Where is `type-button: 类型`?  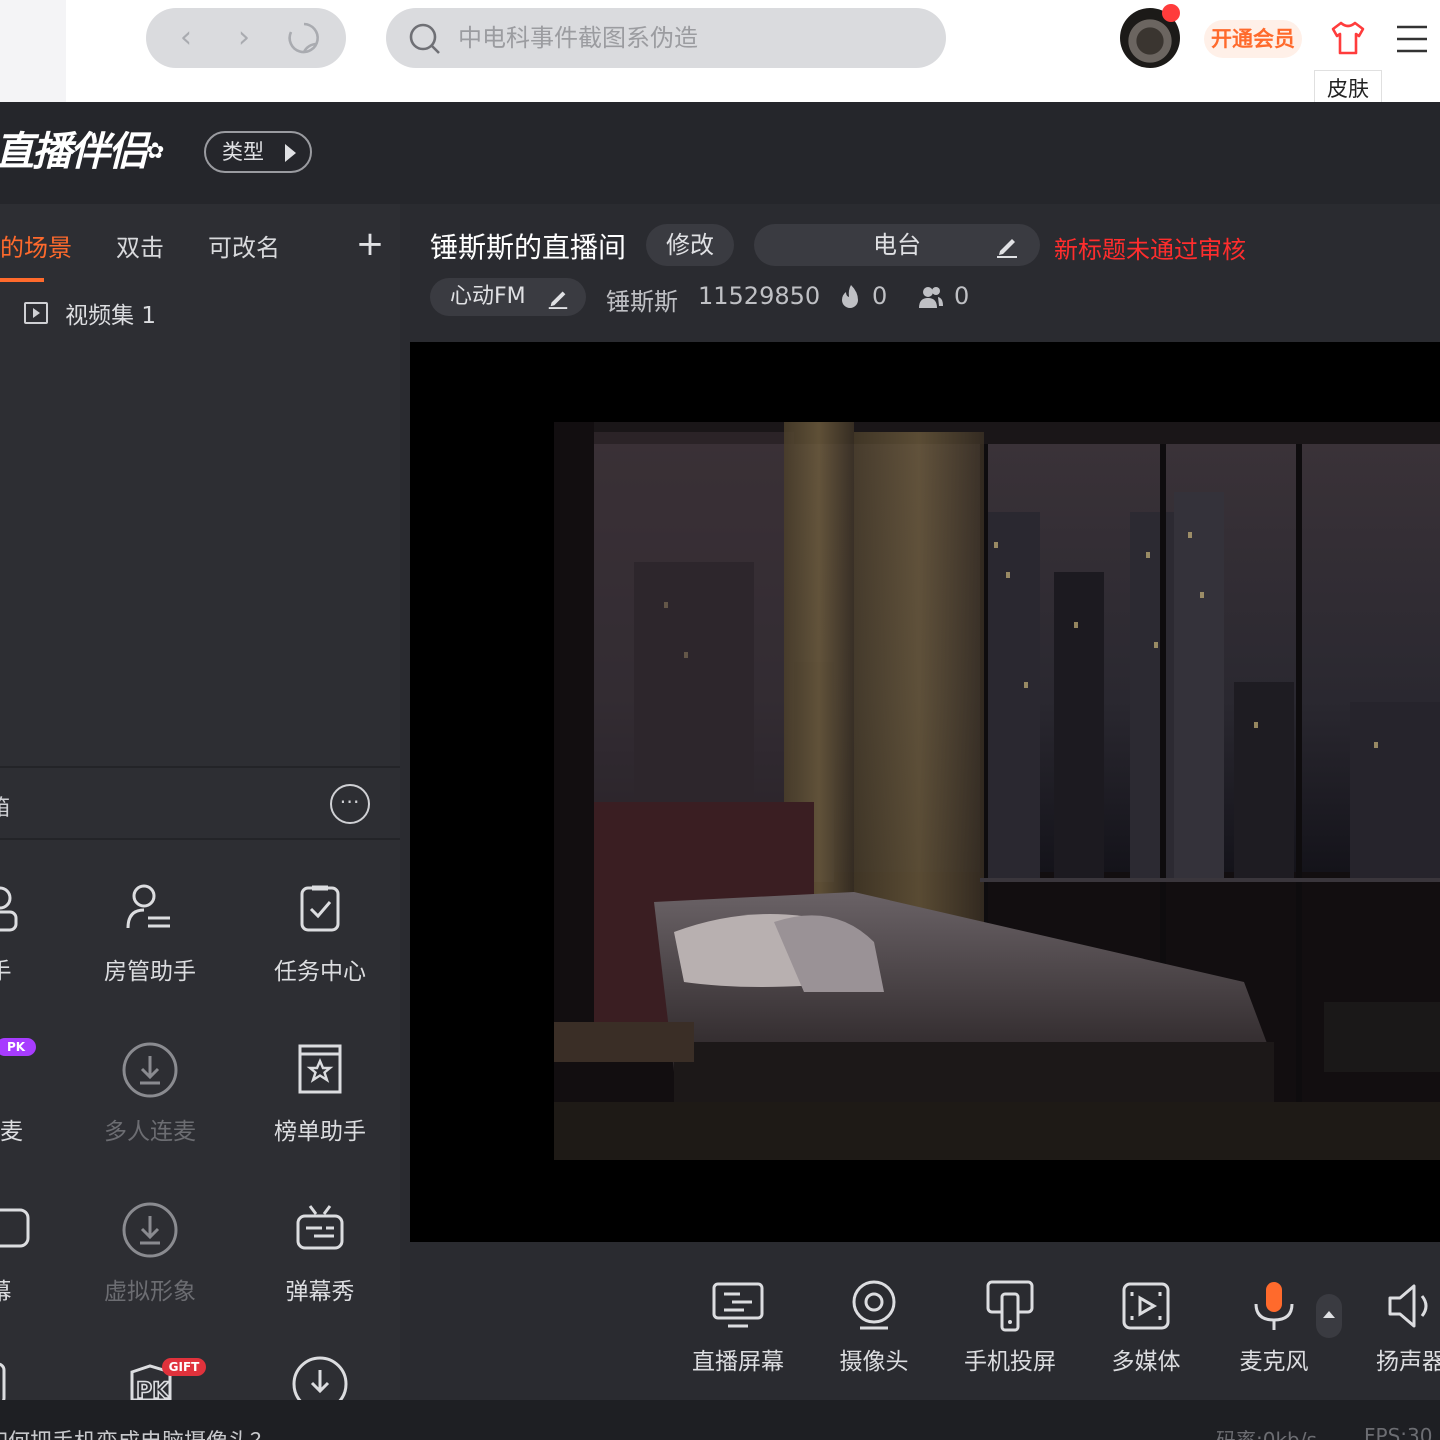
type-button: 类型 is located at coordinates (258, 152).